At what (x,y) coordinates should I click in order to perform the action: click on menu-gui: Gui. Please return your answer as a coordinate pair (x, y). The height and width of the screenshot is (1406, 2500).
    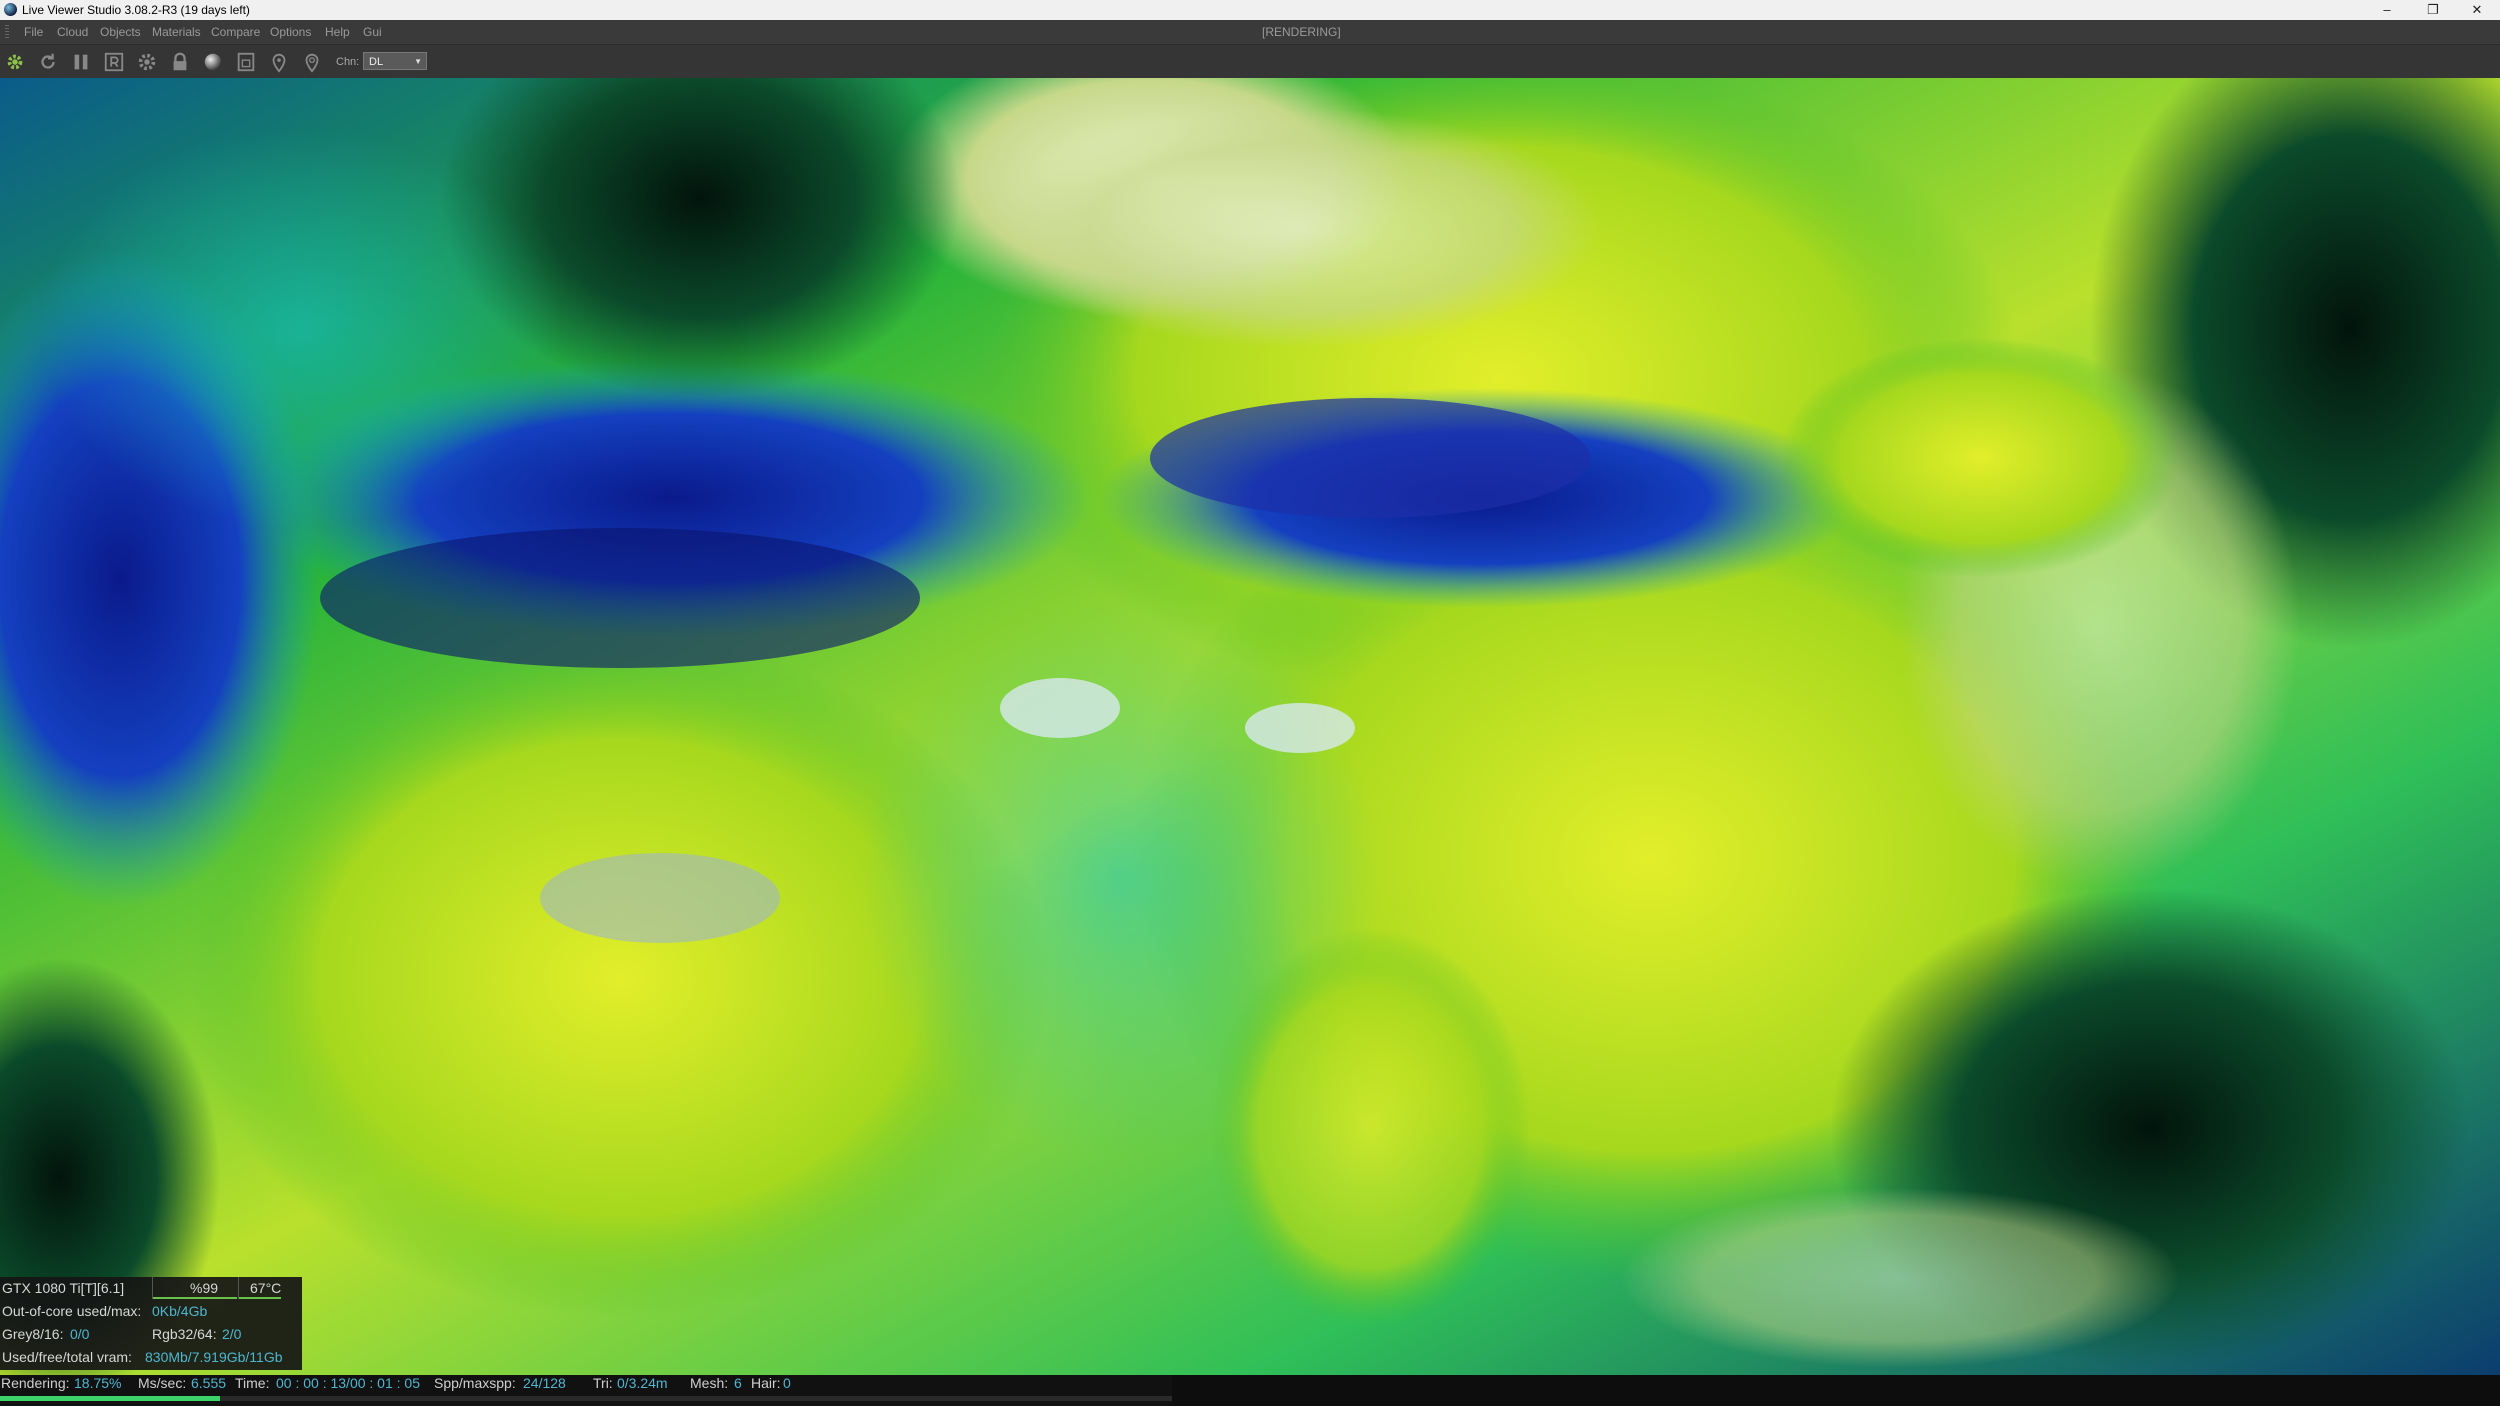
    Looking at the image, I should click on (372, 32).